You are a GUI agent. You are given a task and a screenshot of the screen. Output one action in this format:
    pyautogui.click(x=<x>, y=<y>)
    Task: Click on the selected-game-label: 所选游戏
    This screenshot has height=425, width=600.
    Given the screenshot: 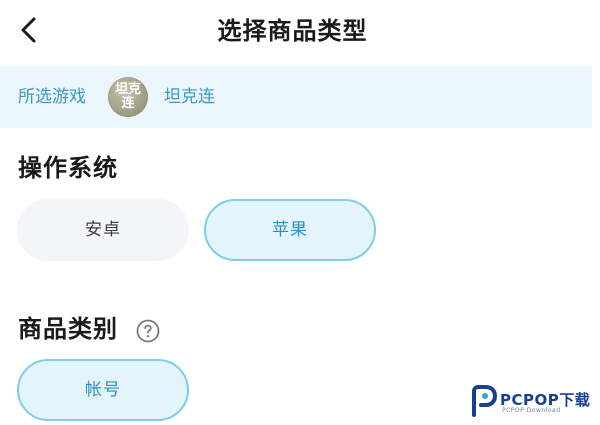 What is the action you would take?
    pyautogui.click(x=52, y=97)
    